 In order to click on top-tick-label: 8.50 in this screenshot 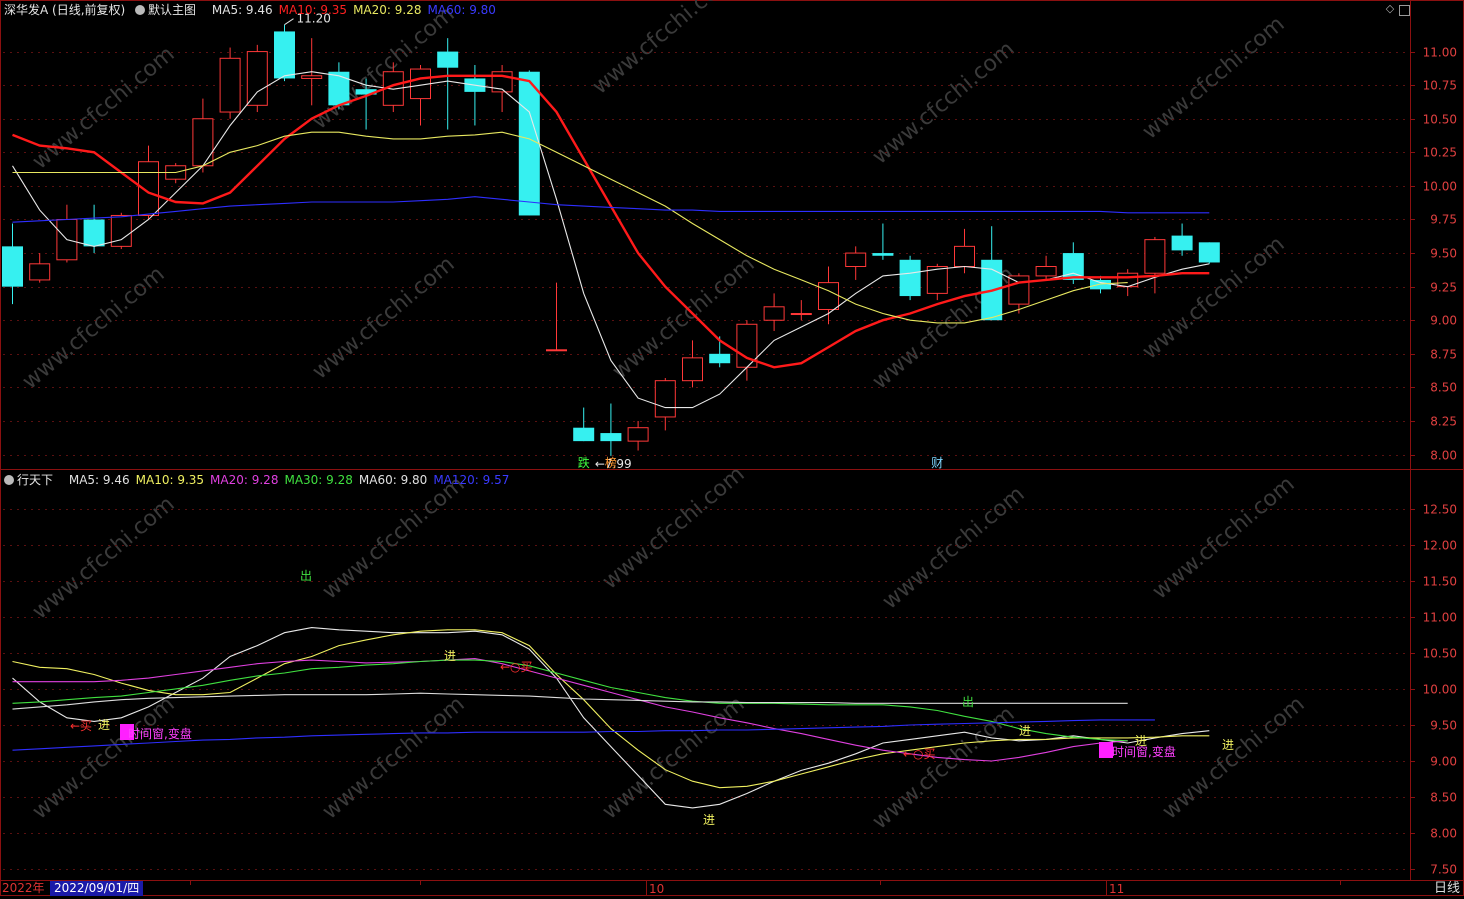, I will do `click(1443, 388)`.